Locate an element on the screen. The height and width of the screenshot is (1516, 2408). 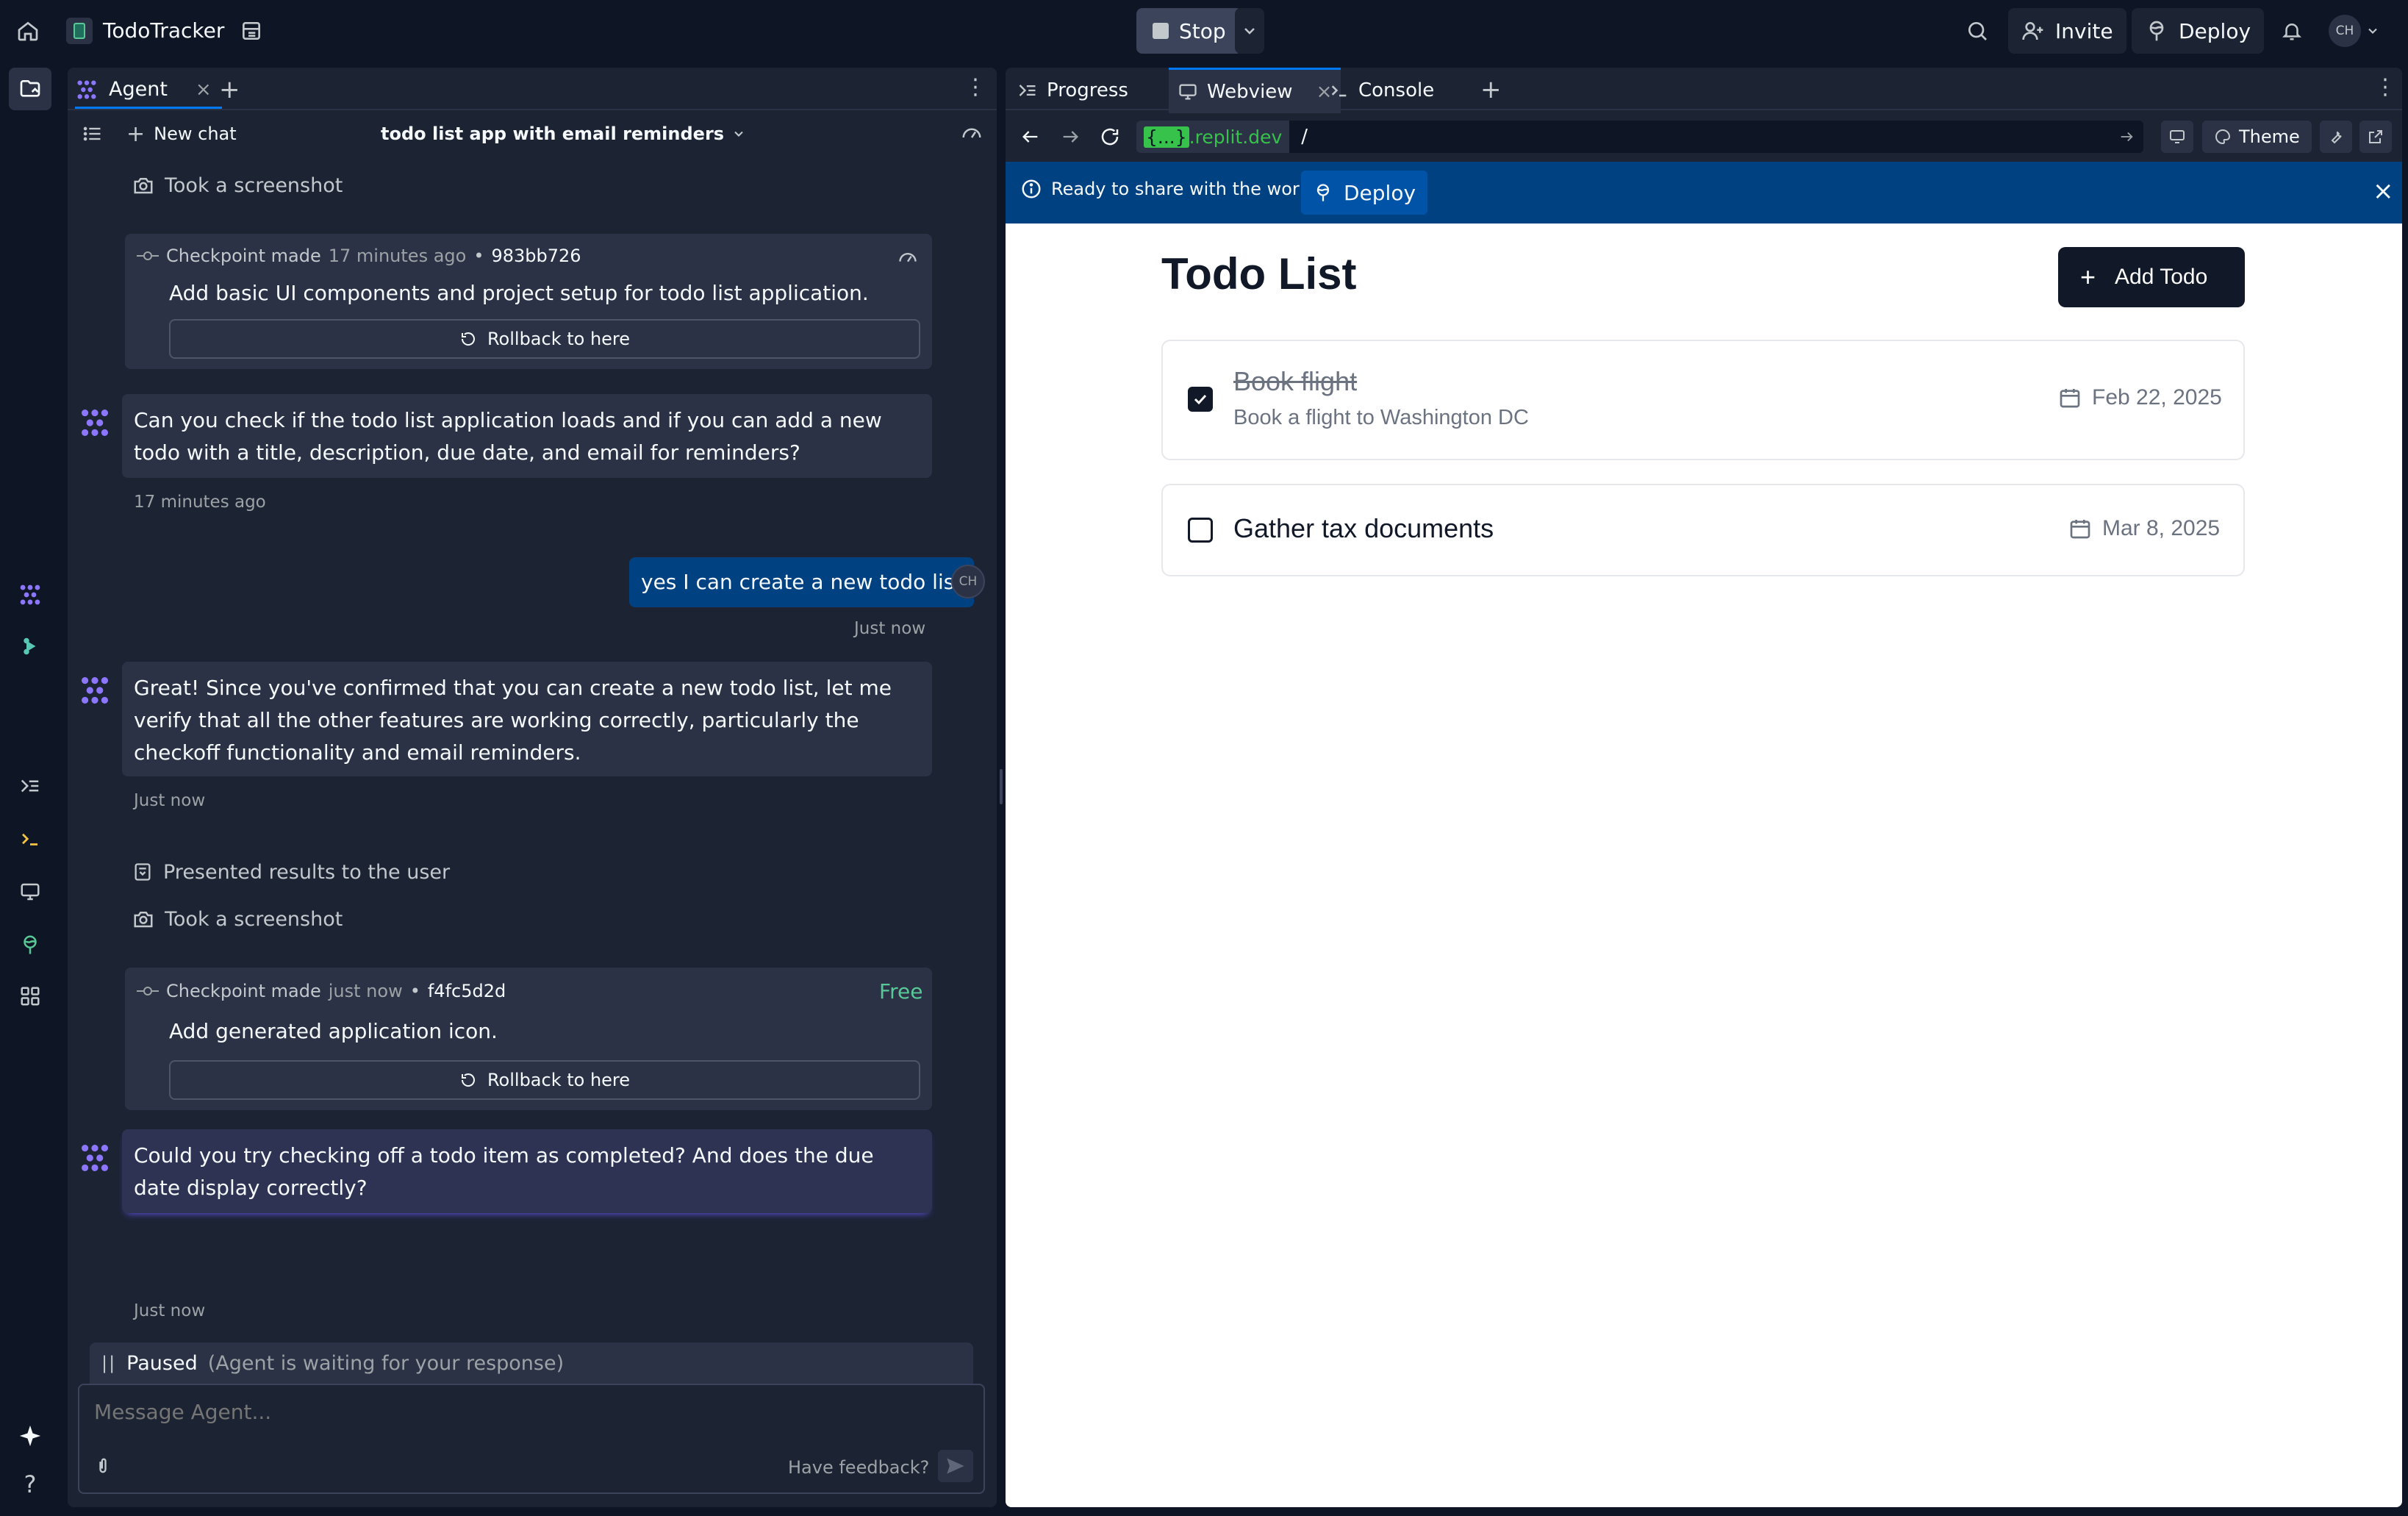
user-plus-icon is located at coordinates (2033, 31).